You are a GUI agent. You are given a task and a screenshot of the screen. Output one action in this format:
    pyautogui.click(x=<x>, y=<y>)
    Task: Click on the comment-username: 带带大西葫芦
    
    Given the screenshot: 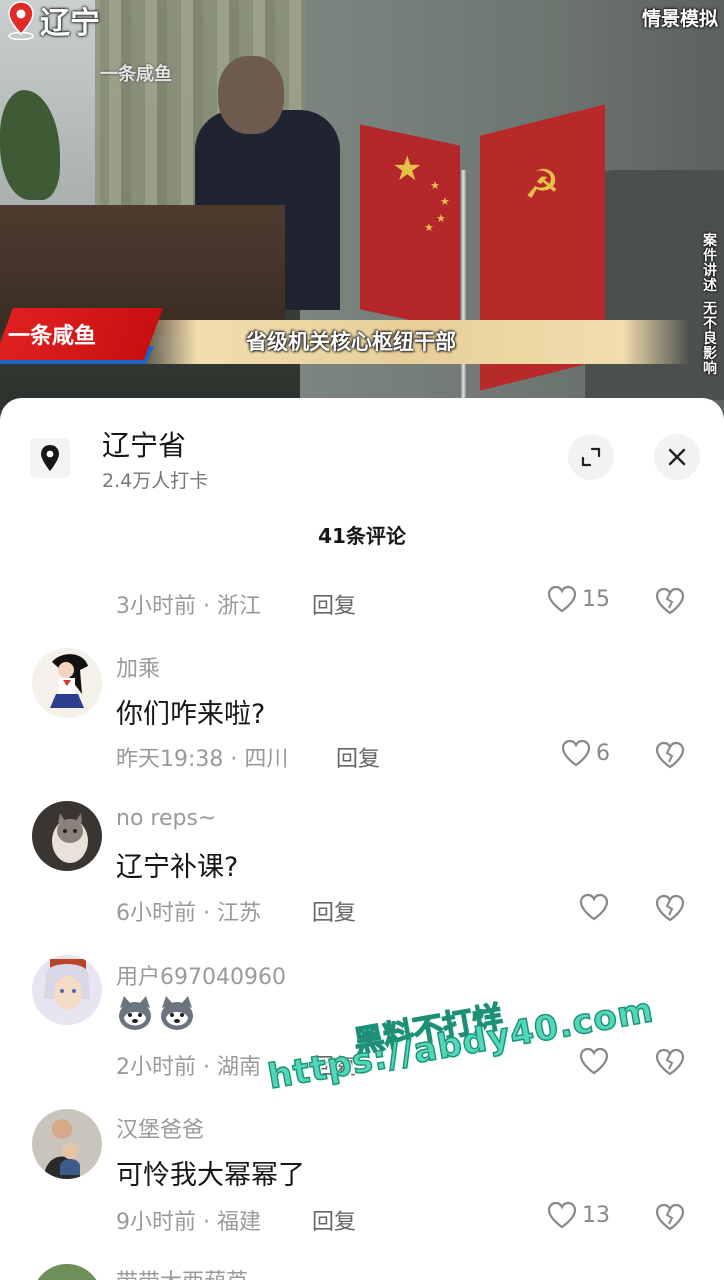 What is the action you would take?
    pyautogui.click(x=182, y=1272)
    